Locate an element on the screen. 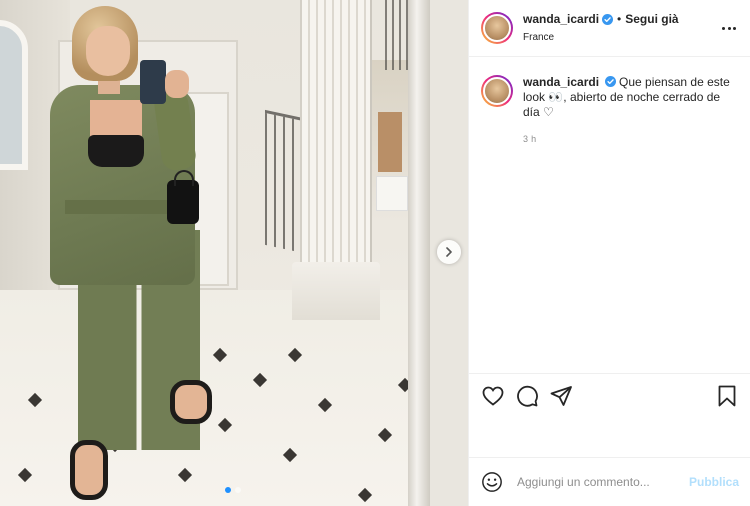  chevron-right-icon is located at coordinates (449, 252).